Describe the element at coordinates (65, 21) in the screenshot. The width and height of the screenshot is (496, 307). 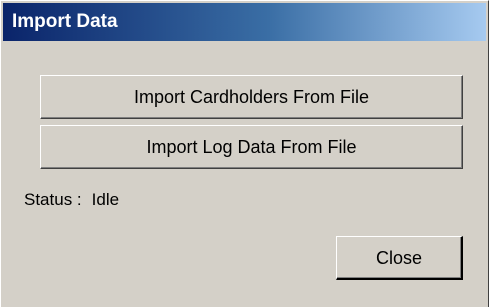
I see `dialog-title: Import Data` at that location.